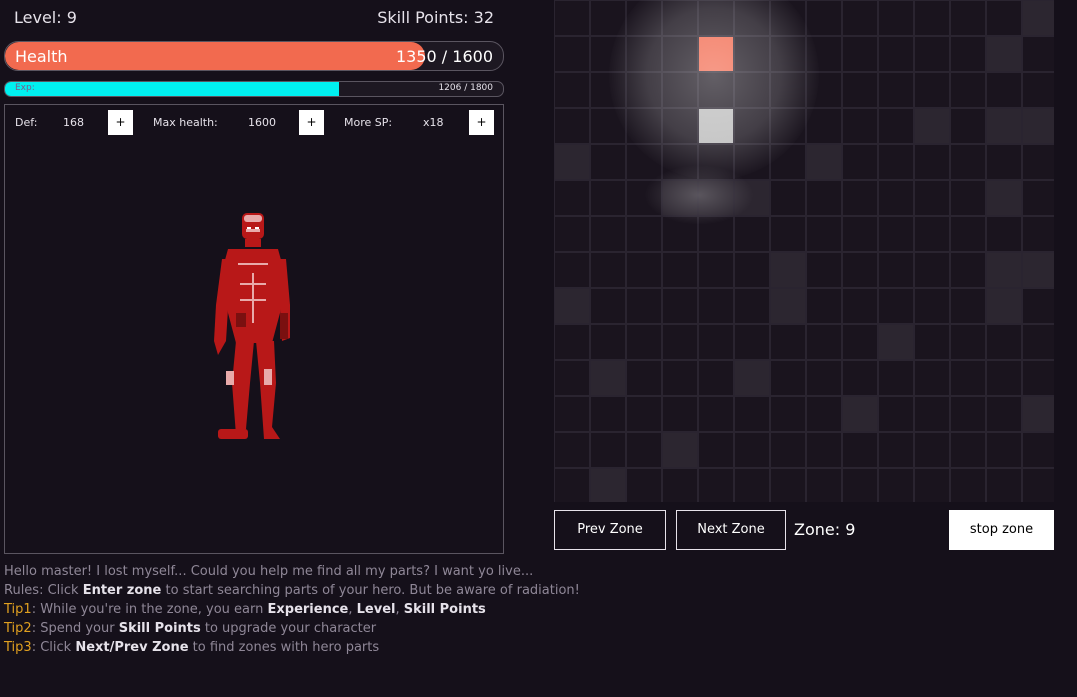  I want to click on hero-part-cell, so click(716, 54).